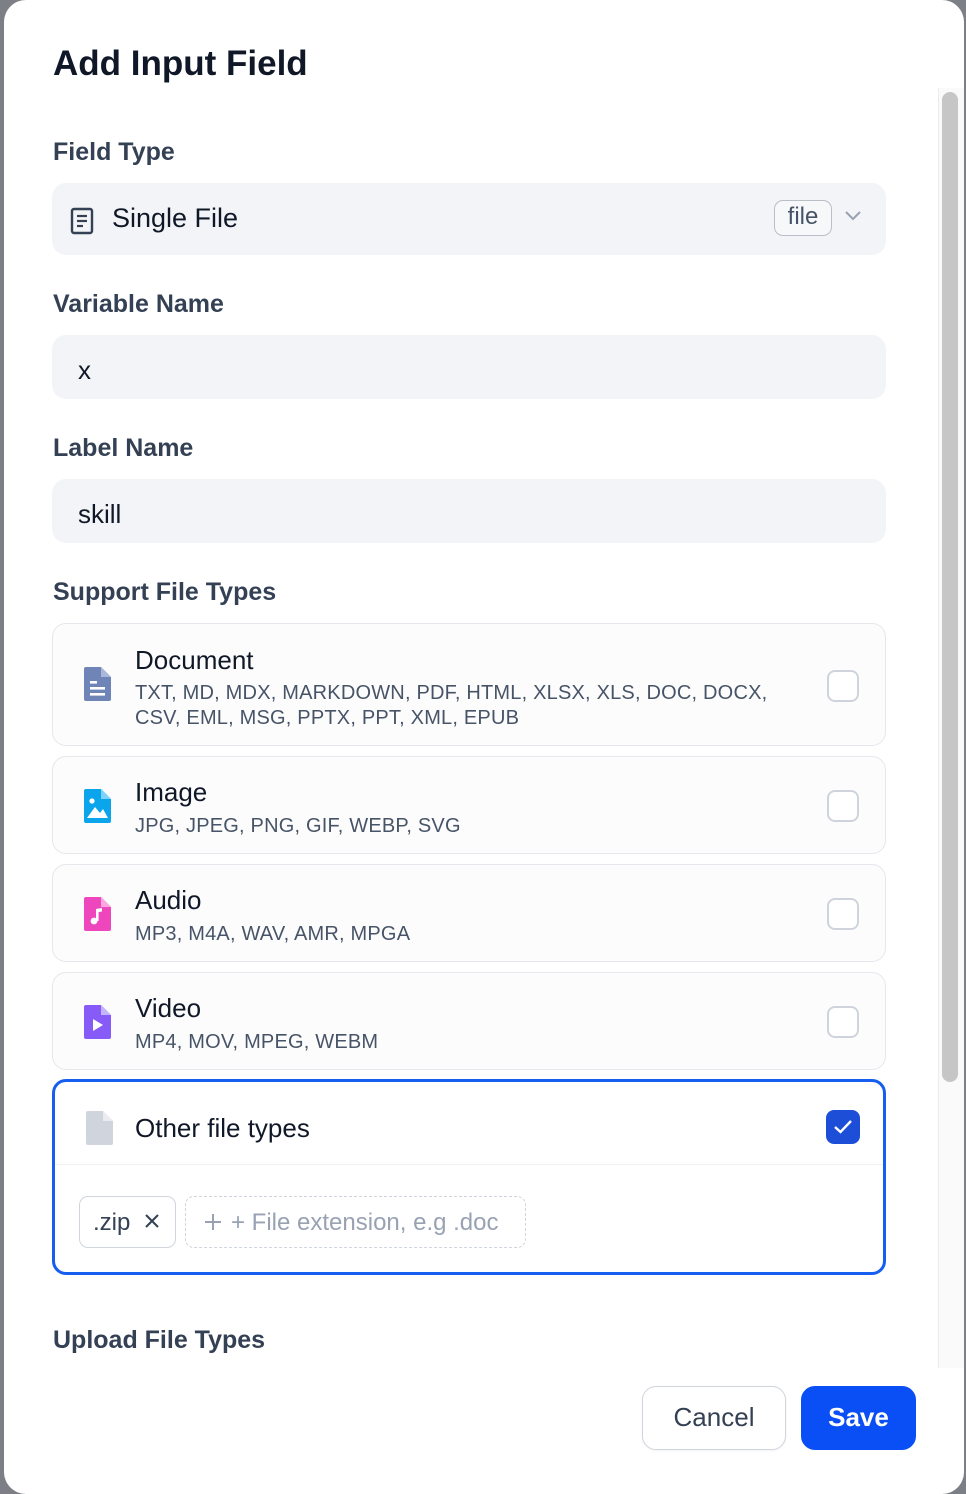  Describe the element at coordinates (213, 1224) in the screenshot. I see `plus-icon` at that location.